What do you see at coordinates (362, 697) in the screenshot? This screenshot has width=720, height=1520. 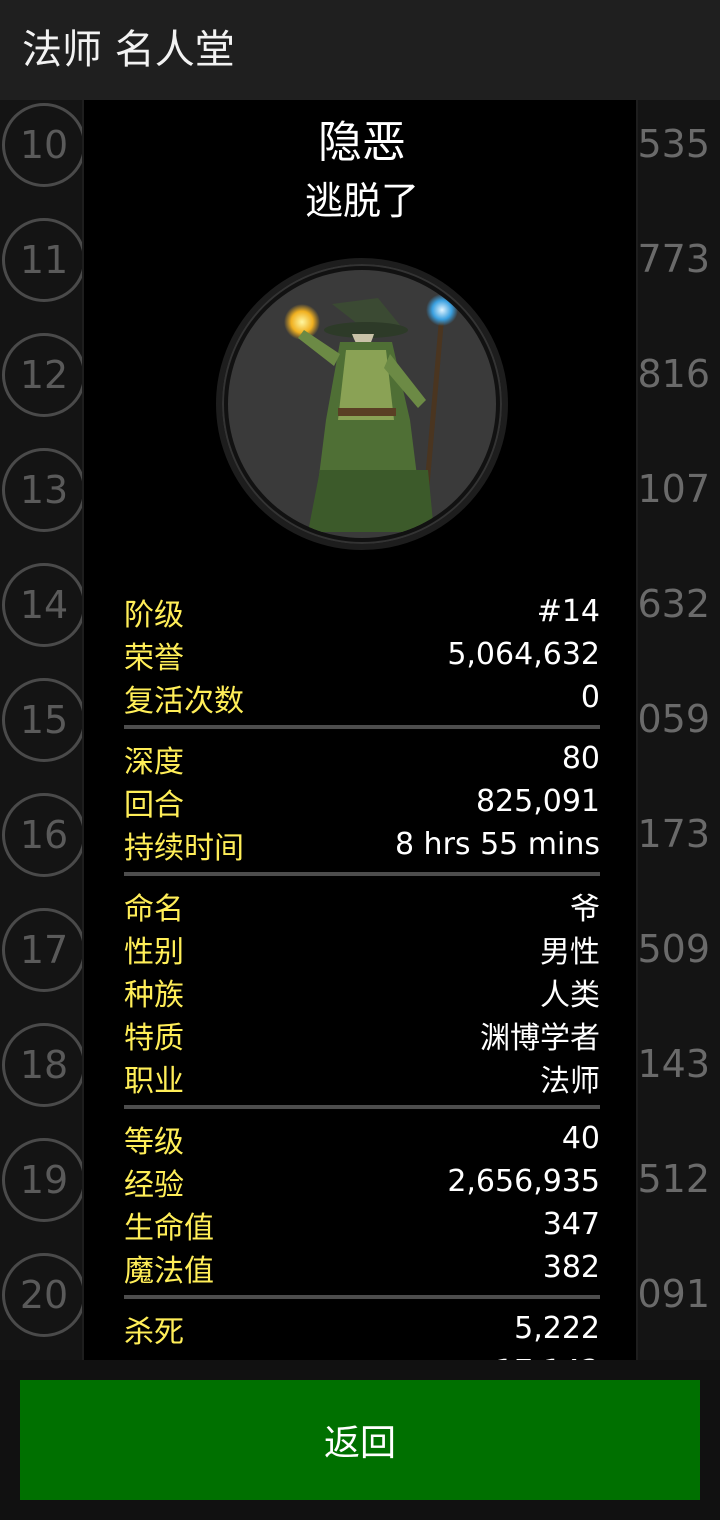 I see `stat-row: 复活次数 0` at bounding box center [362, 697].